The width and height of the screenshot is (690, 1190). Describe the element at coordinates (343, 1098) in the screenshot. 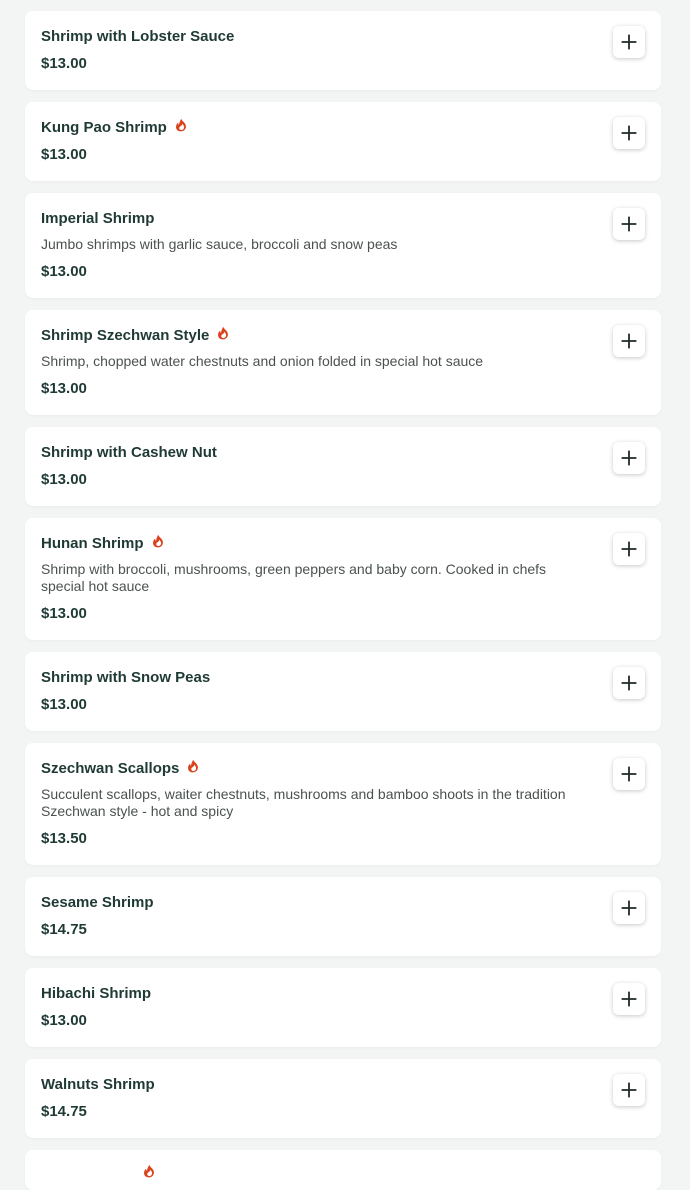

I see `menu-item-card: Walnuts Shrimp $14.75` at that location.